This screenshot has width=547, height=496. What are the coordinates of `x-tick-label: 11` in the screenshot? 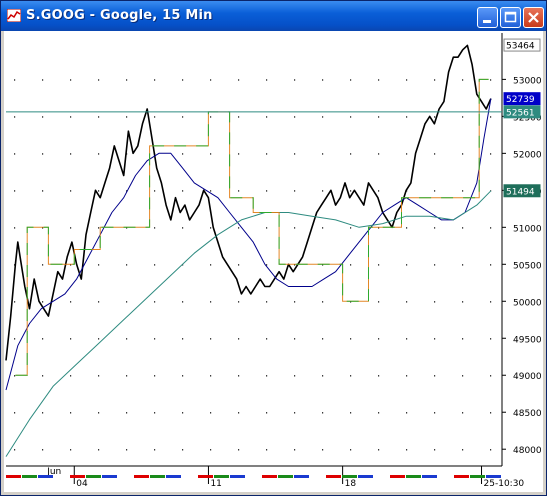 It's located at (215, 484).